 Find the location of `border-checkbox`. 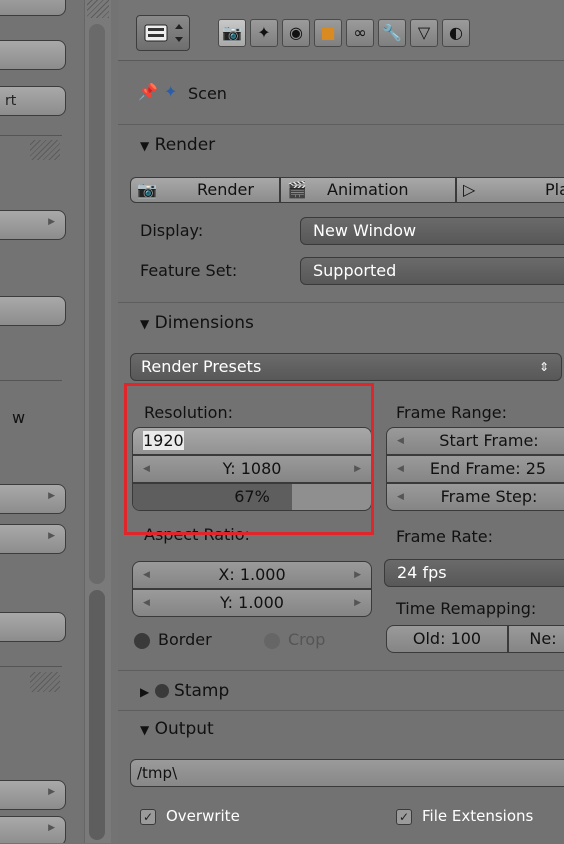

border-checkbox is located at coordinates (142, 641).